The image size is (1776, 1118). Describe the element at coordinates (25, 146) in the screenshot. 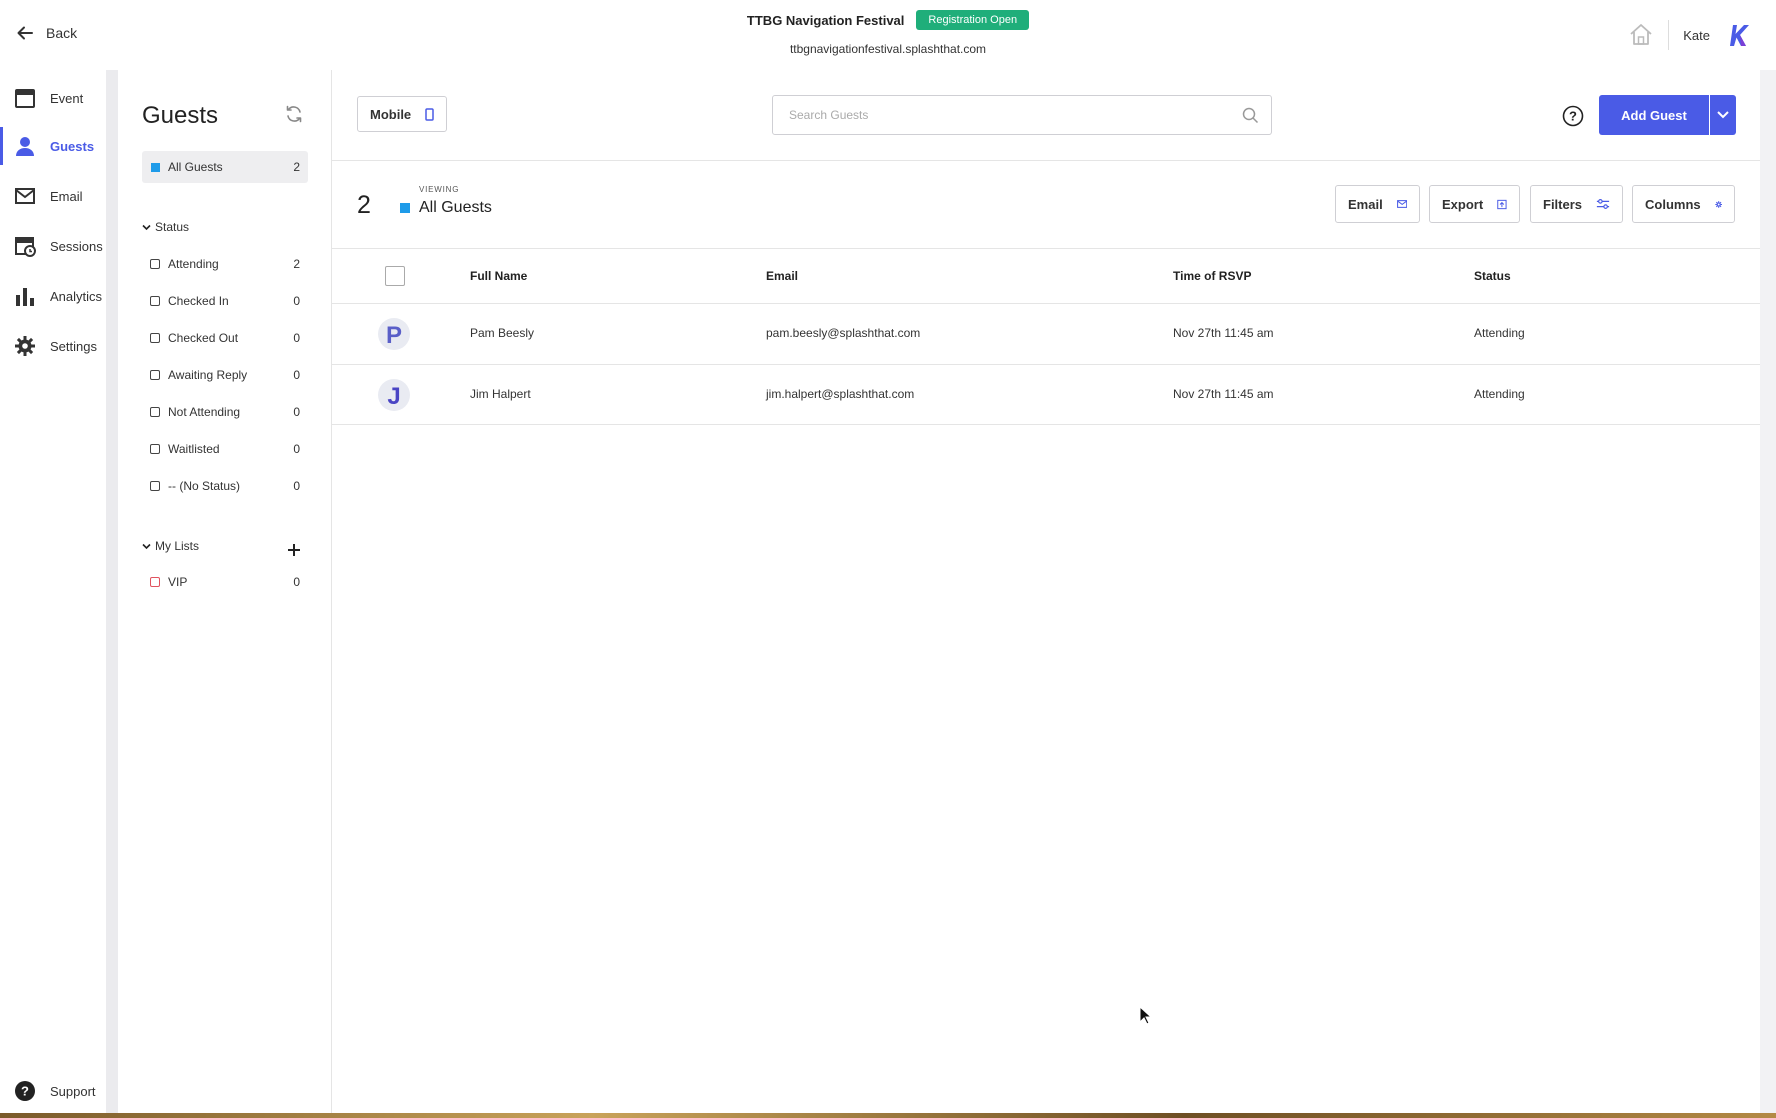

I see `person-icon` at that location.